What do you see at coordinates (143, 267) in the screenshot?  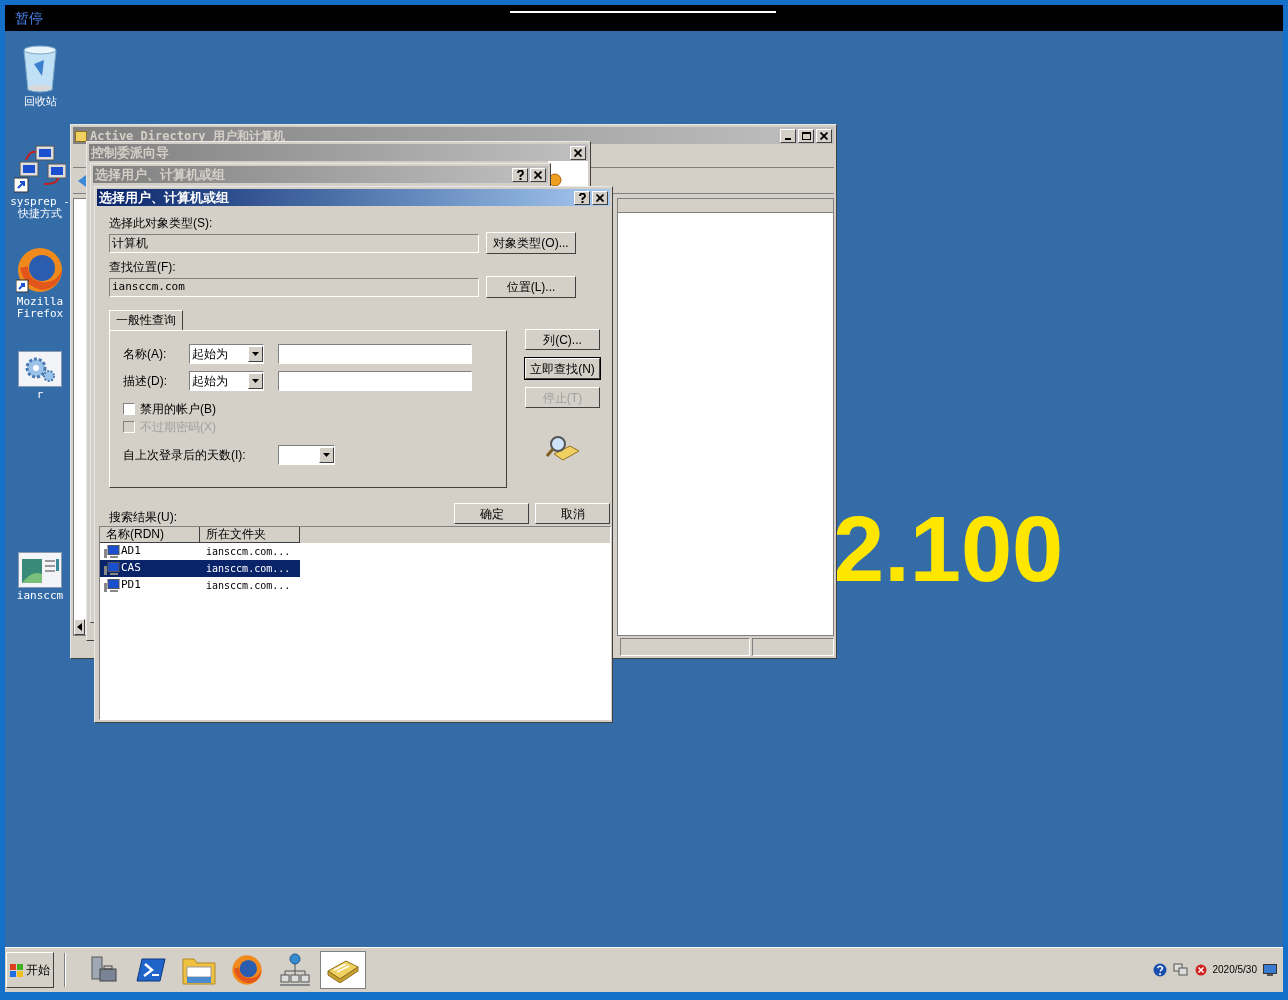 I see `field-label: 查找位置(F):` at bounding box center [143, 267].